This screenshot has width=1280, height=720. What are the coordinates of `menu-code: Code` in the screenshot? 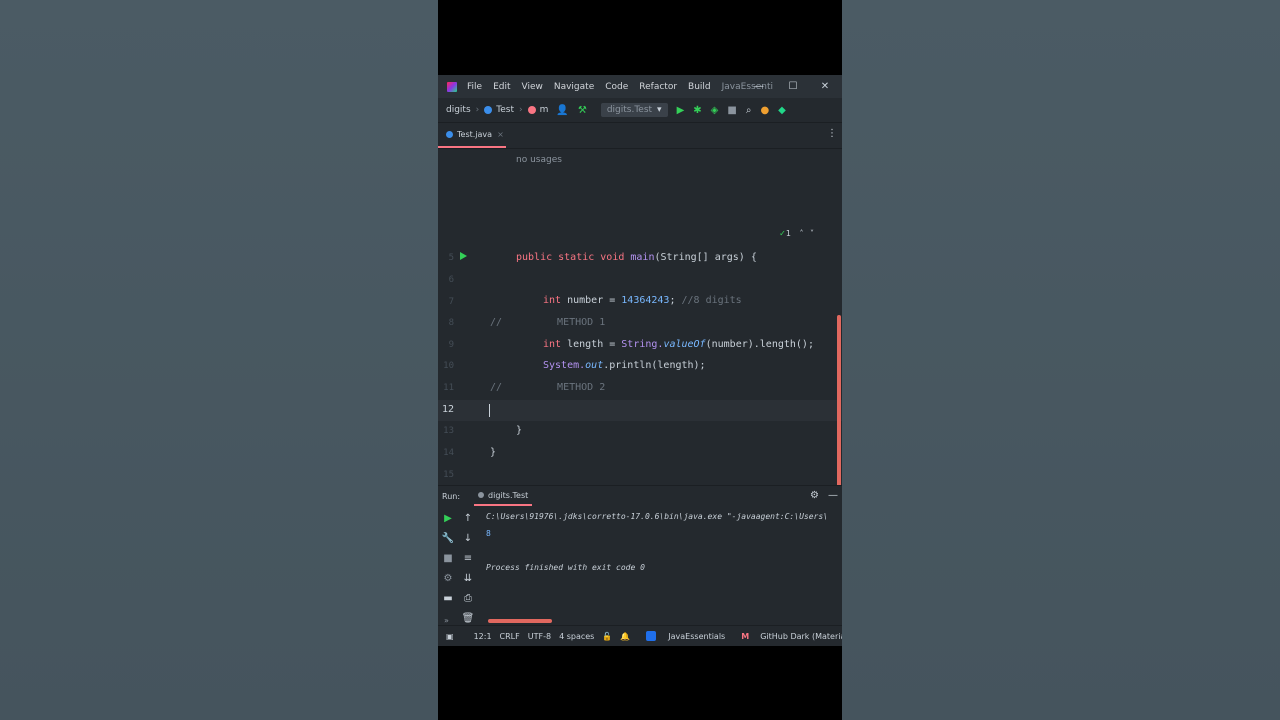 It's located at (616, 87).